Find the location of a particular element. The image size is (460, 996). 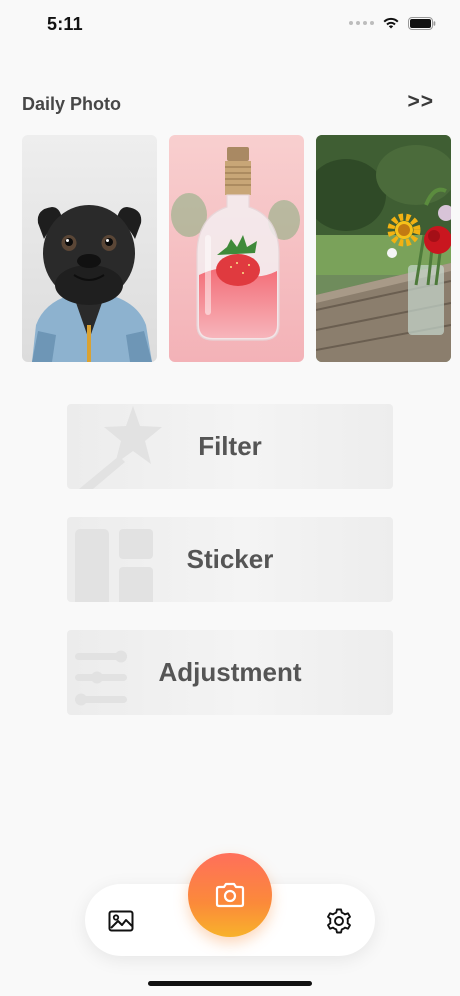

gallery-button is located at coordinates (121, 921).